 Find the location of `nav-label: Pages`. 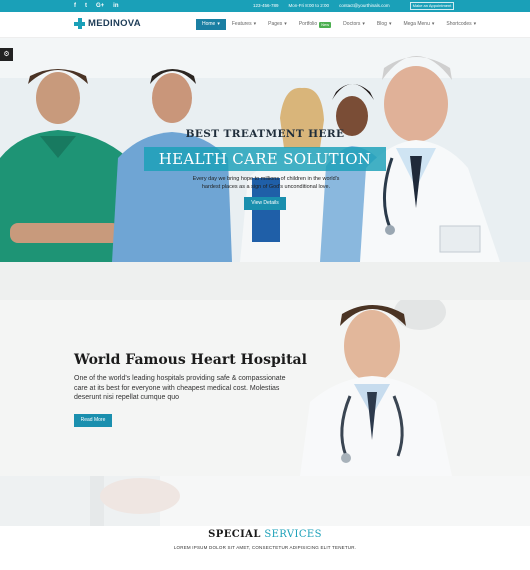

nav-label: Pages is located at coordinates (275, 24).